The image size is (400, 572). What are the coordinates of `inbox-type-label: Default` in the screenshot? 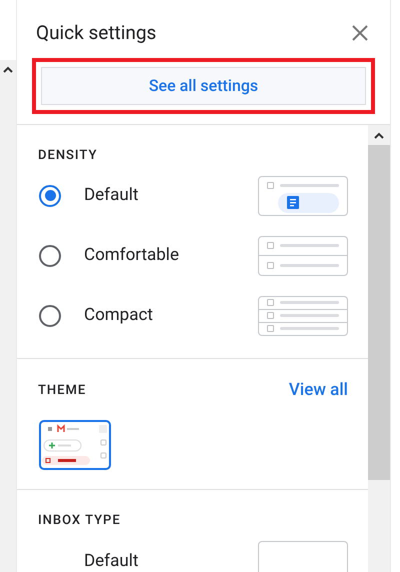 It's located at (112, 561).